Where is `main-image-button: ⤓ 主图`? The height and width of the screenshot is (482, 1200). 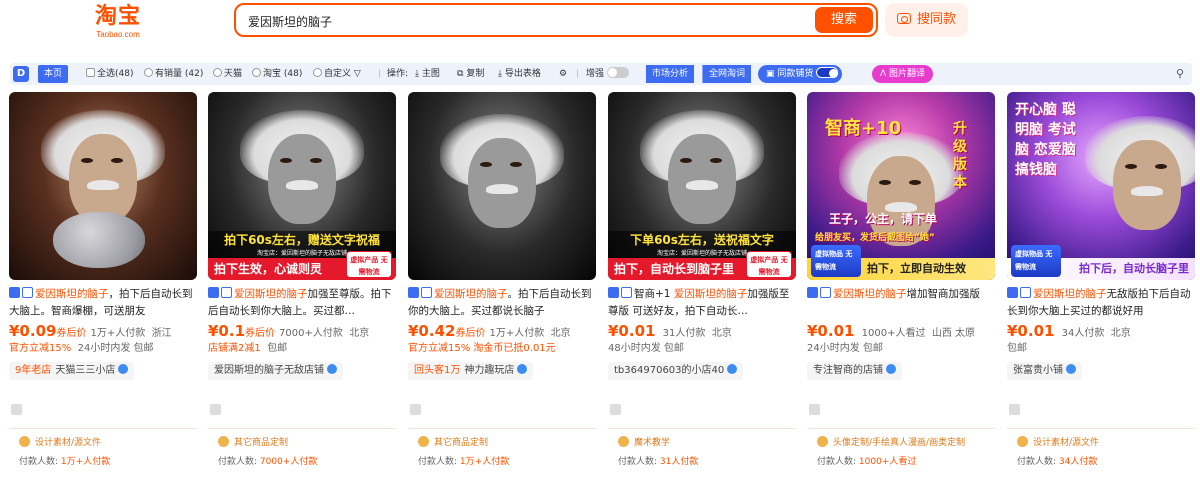
main-image-button: ⤓ 主图 is located at coordinates (427, 74).